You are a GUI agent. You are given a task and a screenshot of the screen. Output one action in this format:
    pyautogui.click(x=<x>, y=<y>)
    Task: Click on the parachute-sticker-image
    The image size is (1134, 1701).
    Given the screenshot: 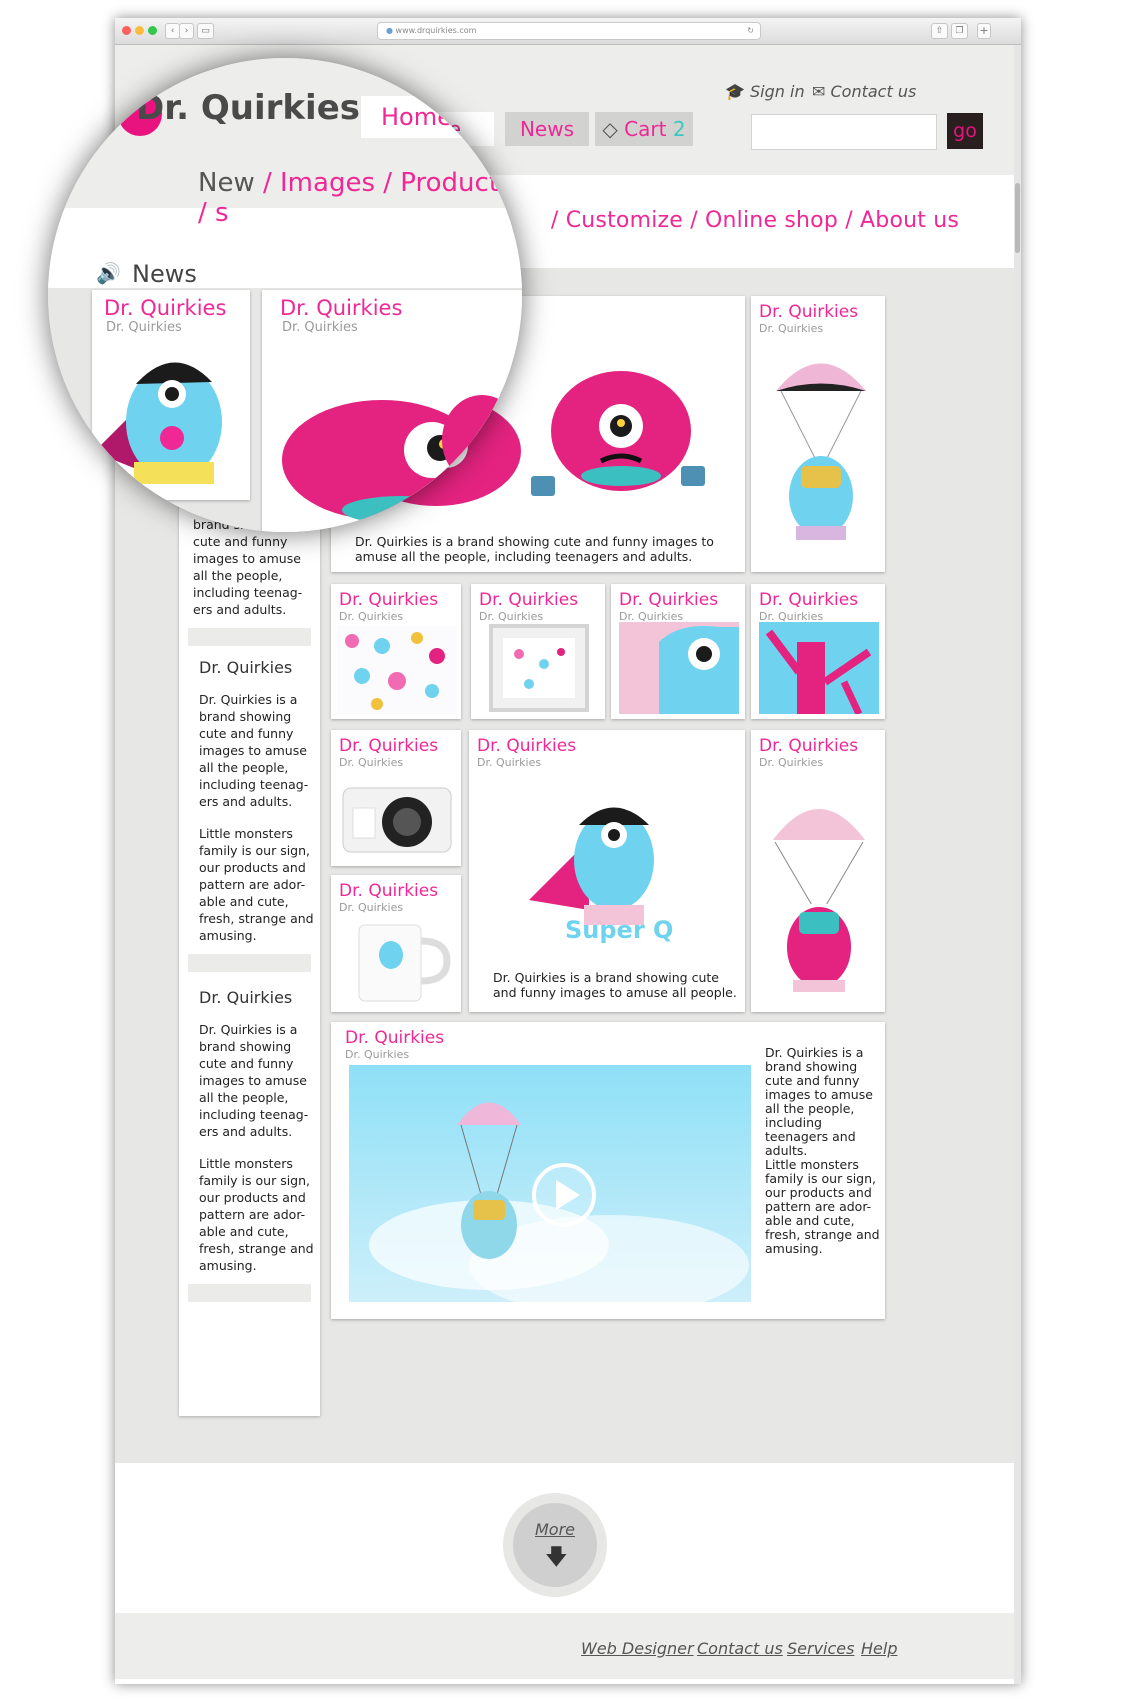 What is the action you would take?
    pyautogui.click(x=819, y=898)
    